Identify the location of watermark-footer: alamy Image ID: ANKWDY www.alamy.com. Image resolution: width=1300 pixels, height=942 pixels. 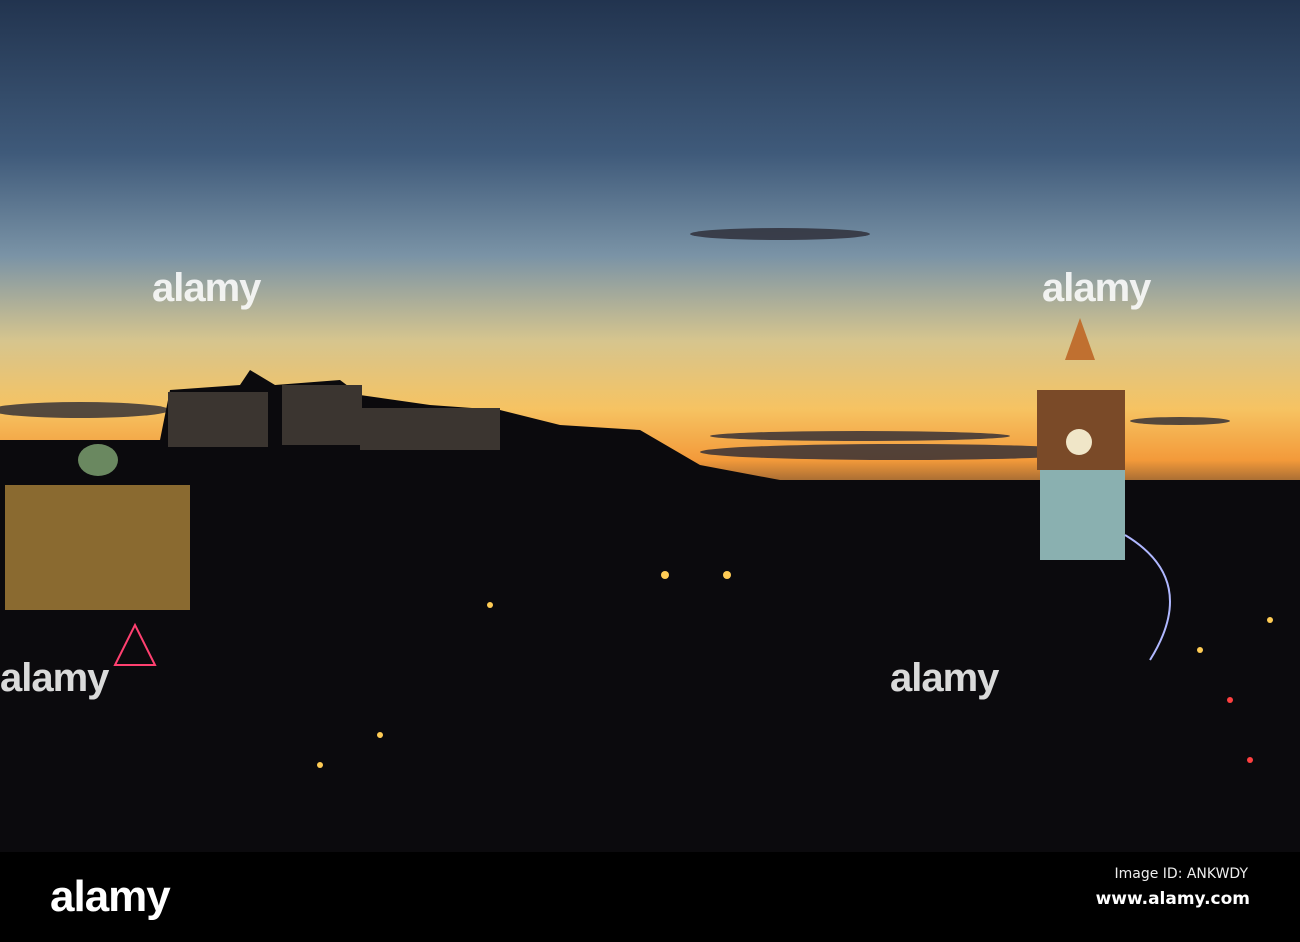
(650, 897).